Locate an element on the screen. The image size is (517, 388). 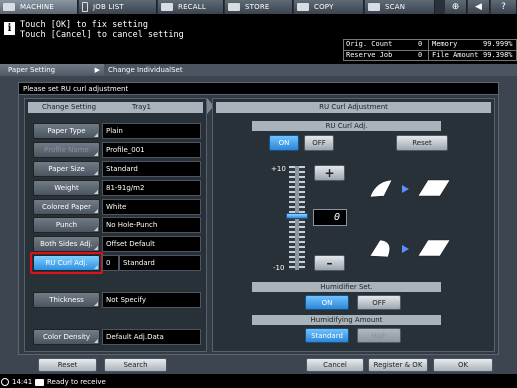
paper-type-button: Paper Type is located at coordinates (66, 131).